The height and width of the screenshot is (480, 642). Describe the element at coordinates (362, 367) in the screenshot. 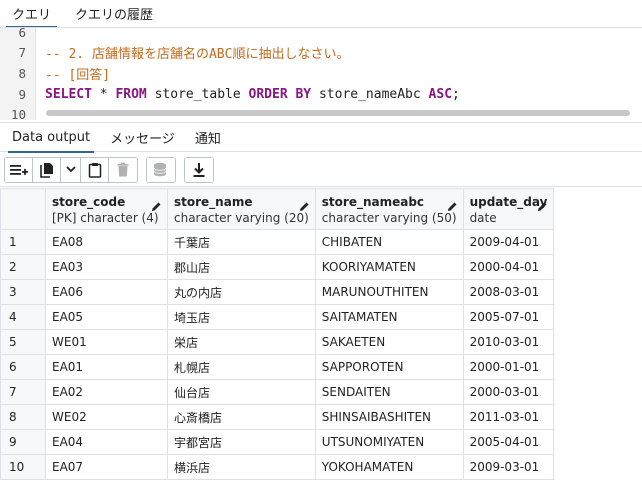

I see `cell-value: SAPPOROTEN` at that location.